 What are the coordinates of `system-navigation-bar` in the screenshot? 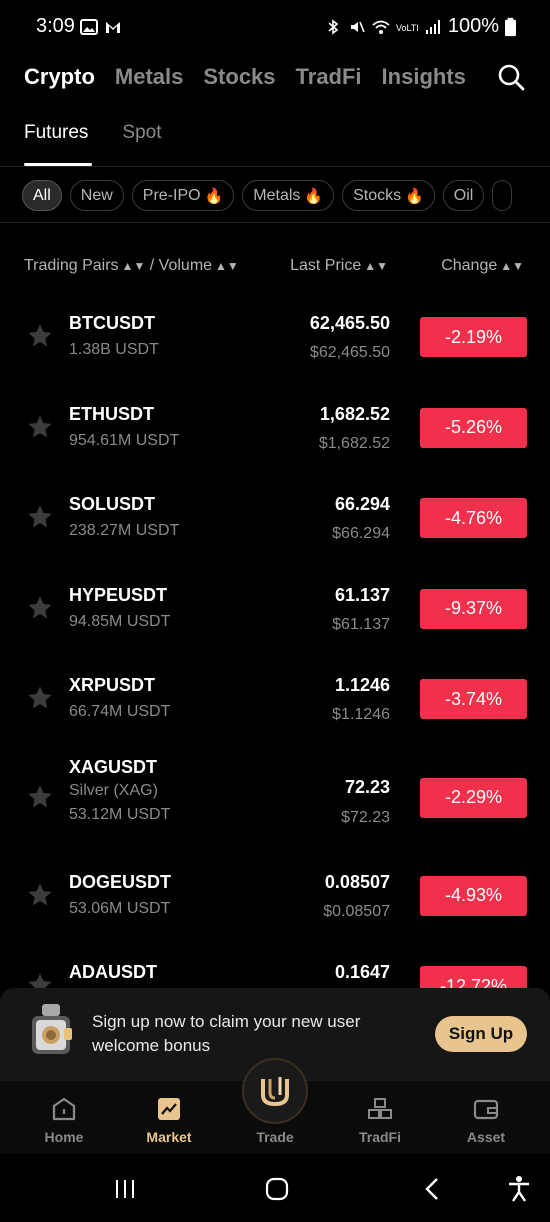 It's located at (275, 1188).